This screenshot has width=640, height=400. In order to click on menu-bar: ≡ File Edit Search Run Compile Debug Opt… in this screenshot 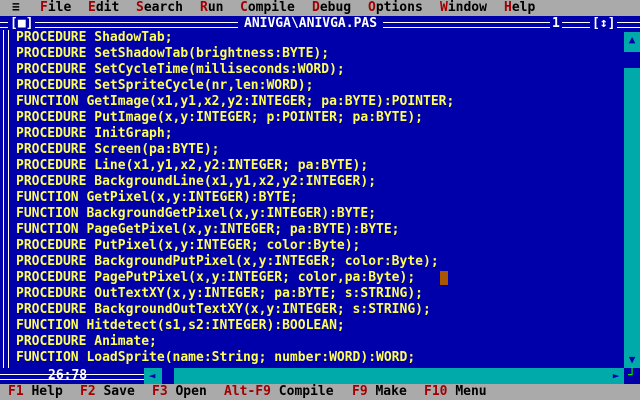, I will do `click(320, 8)`.